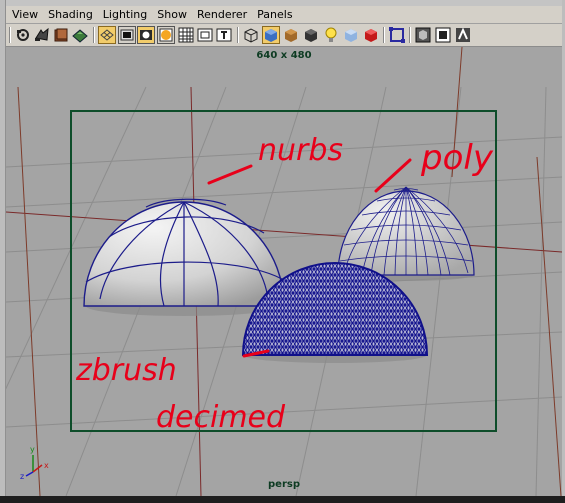 Image resolution: width=565 pixels, height=503 pixels. I want to click on render-view-icon, so click(463, 35).